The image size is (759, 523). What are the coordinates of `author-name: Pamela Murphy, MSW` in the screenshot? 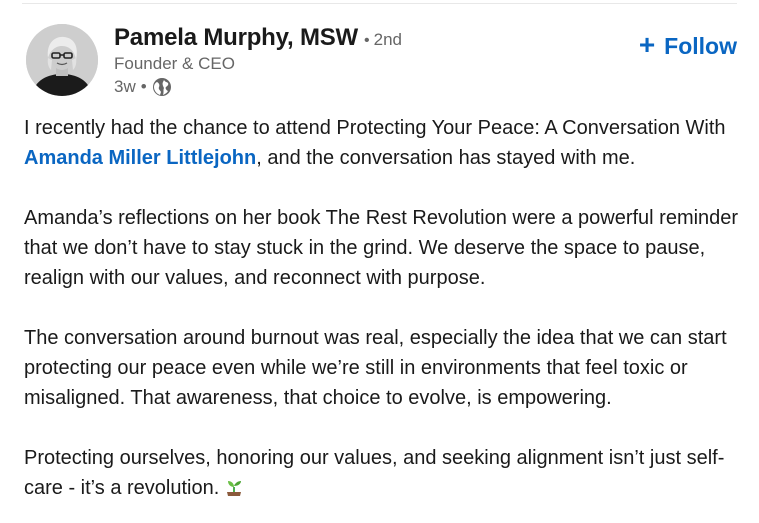 It's located at (236, 38).